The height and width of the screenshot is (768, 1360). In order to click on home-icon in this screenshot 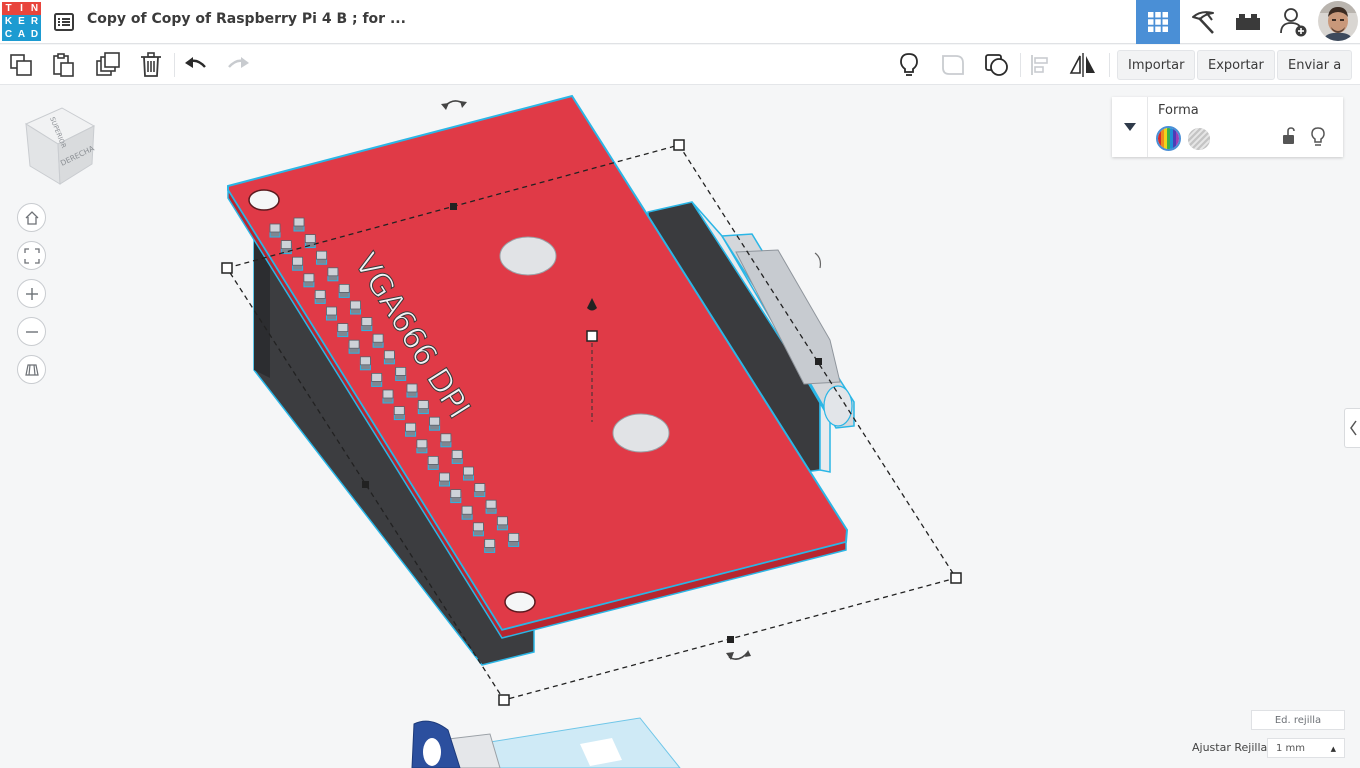, I will do `click(31, 217)`.